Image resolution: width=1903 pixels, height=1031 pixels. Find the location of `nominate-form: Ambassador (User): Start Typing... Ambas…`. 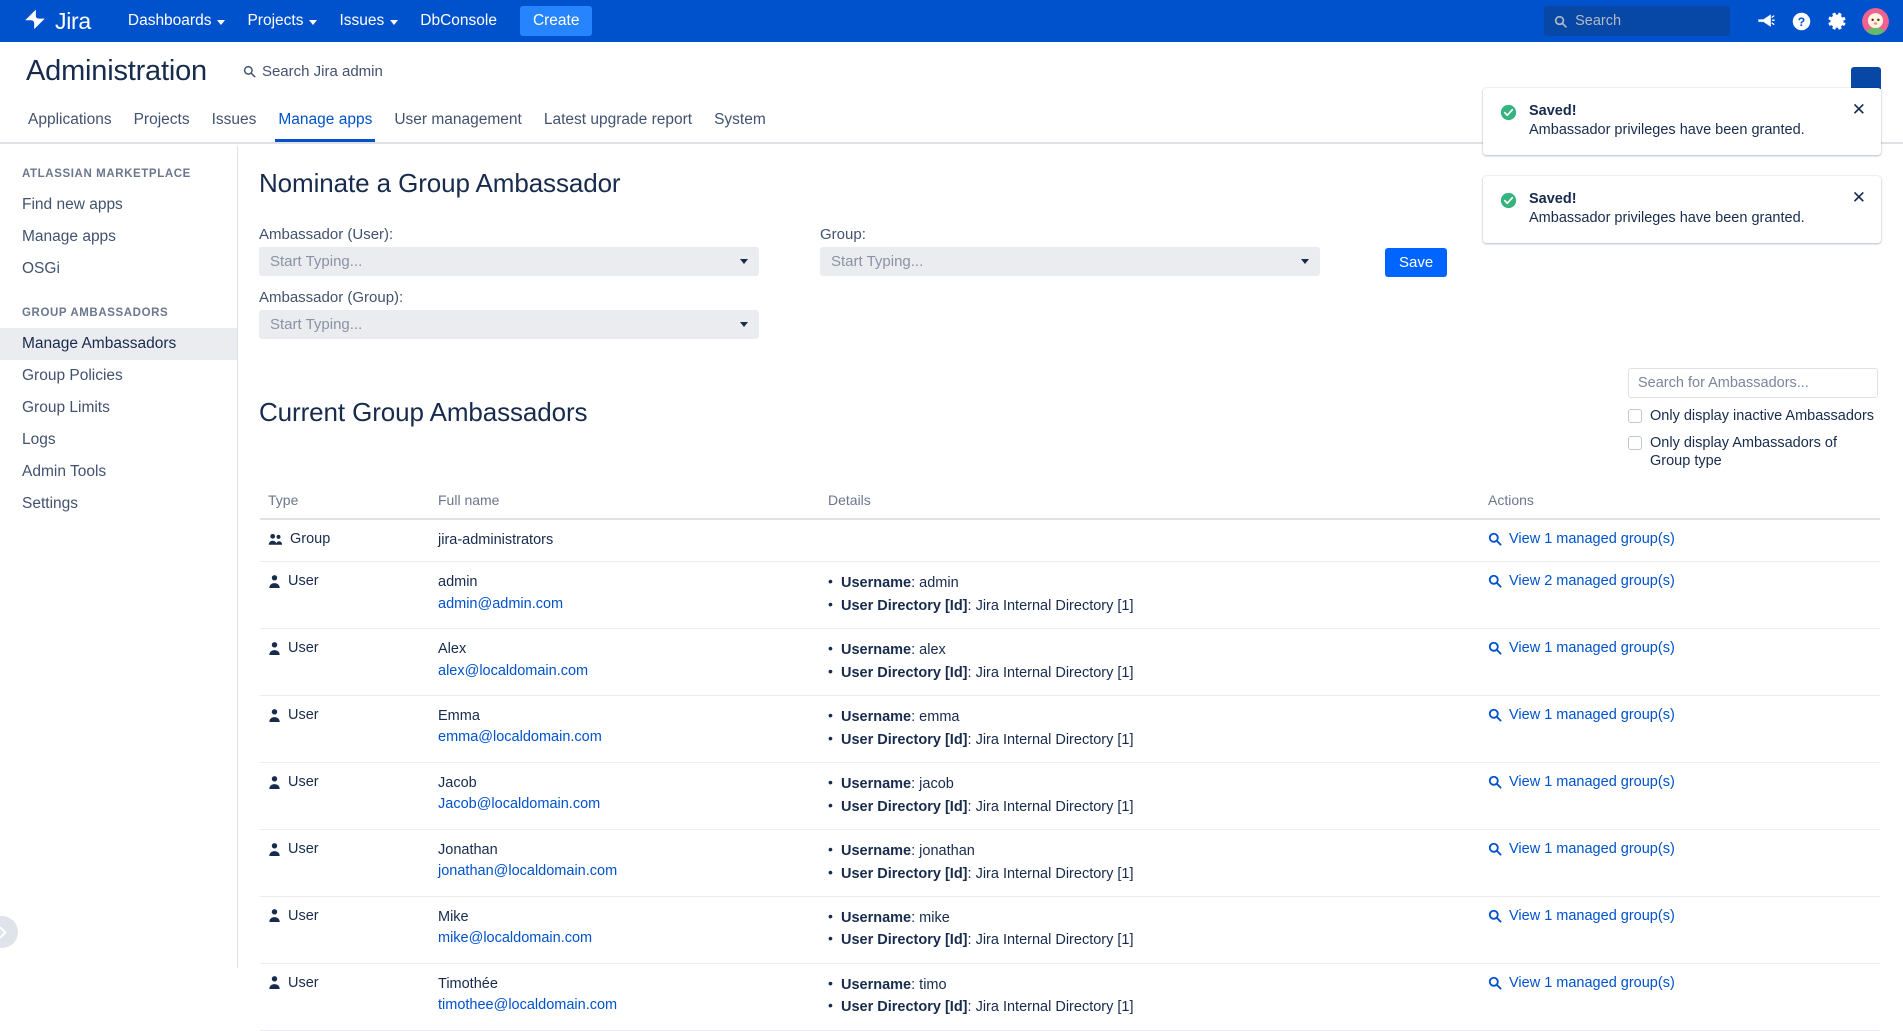

nominate-form: Ambassador (User): Start Typing... Ambas… is located at coordinates (1081, 289).